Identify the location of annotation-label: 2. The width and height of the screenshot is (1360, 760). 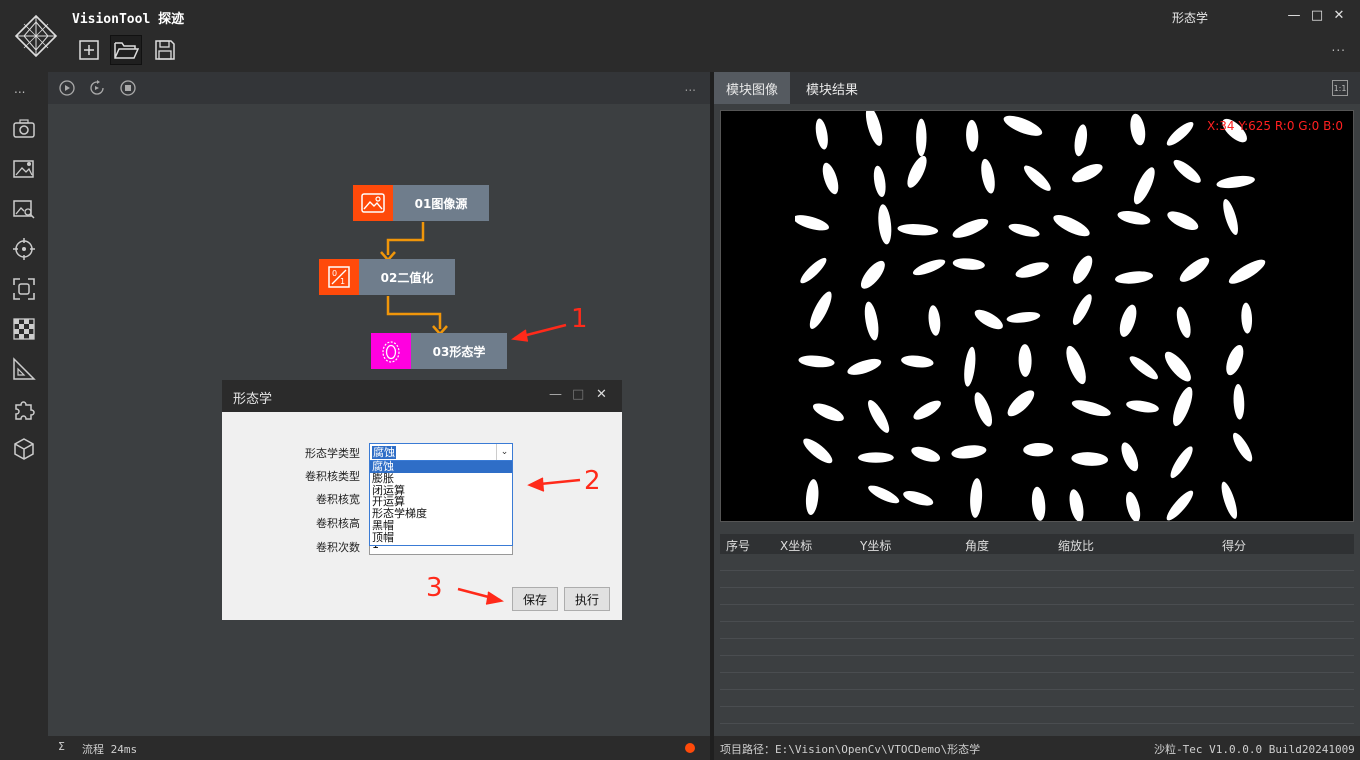
(592, 481).